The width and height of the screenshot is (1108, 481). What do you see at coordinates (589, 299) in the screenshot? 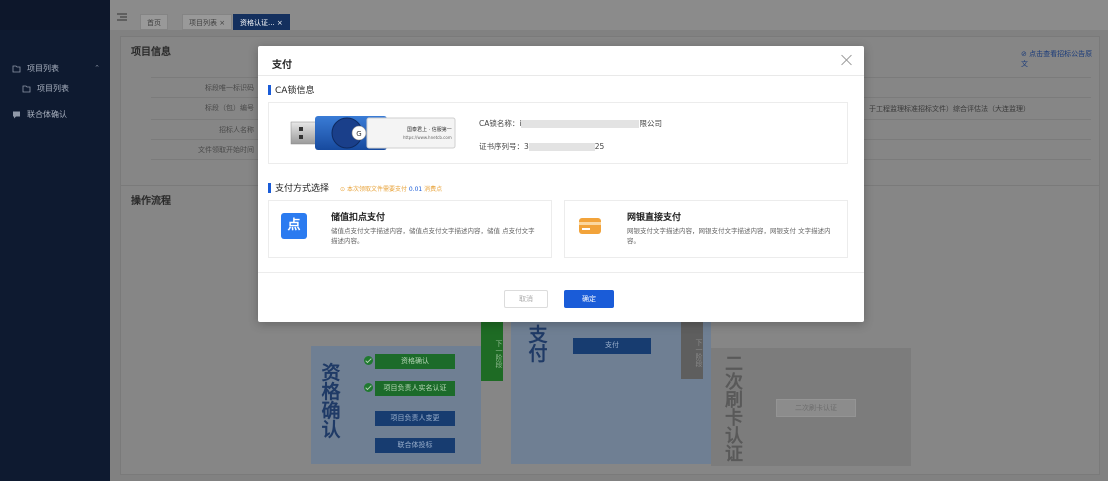
I see `confirm-button: 确定` at bounding box center [589, 299].